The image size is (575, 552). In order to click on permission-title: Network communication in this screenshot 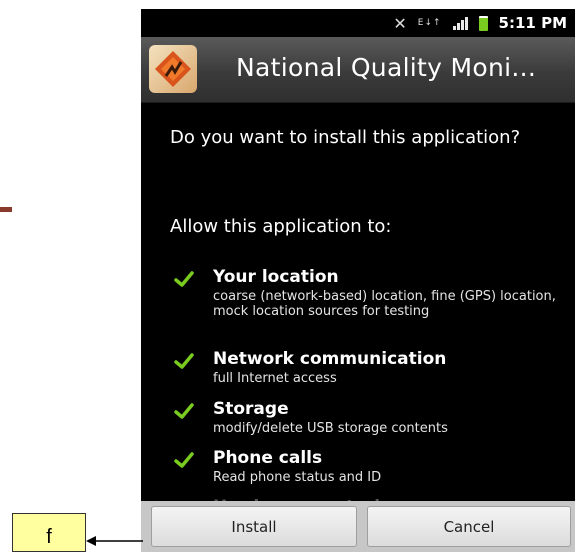, I will do `click(330, 359)`.